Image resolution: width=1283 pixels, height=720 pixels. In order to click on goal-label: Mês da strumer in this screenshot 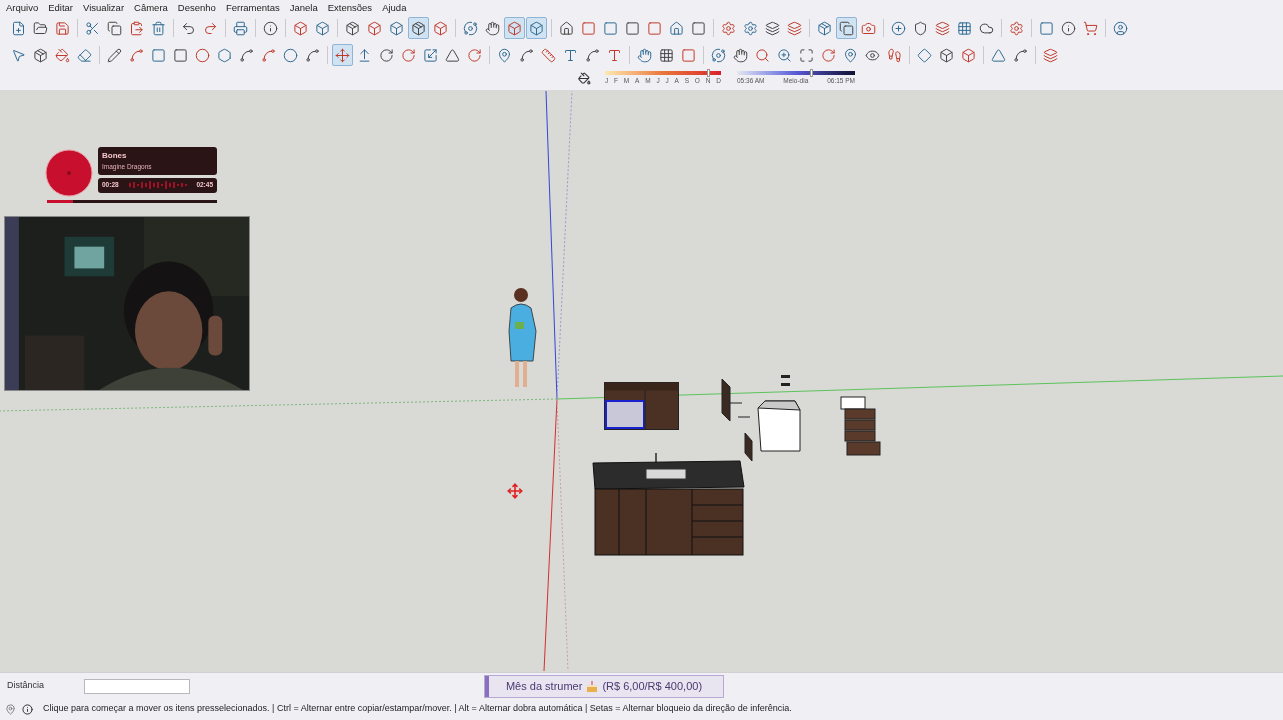, I will do `click(544, 686)`.